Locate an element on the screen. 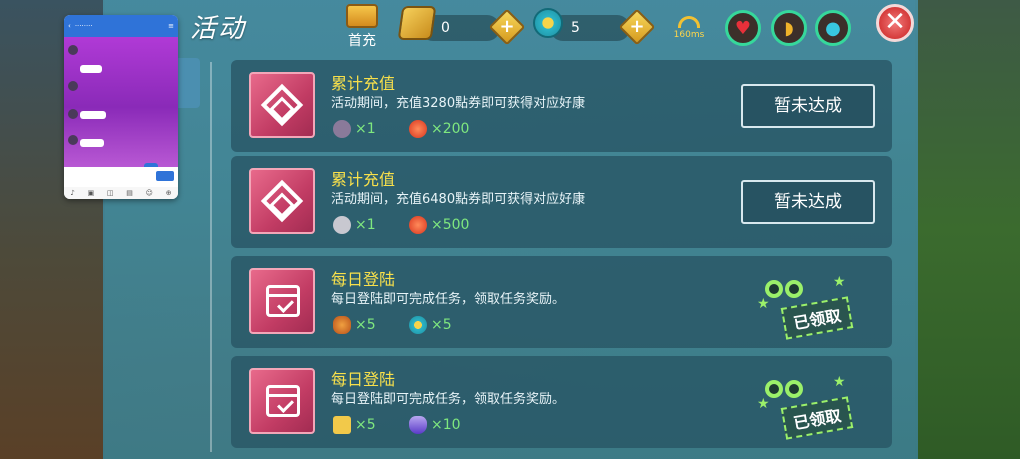 This screenshot has width=1020, height=459. reward-quantity: ×500 is located at coordinates (450, 225).